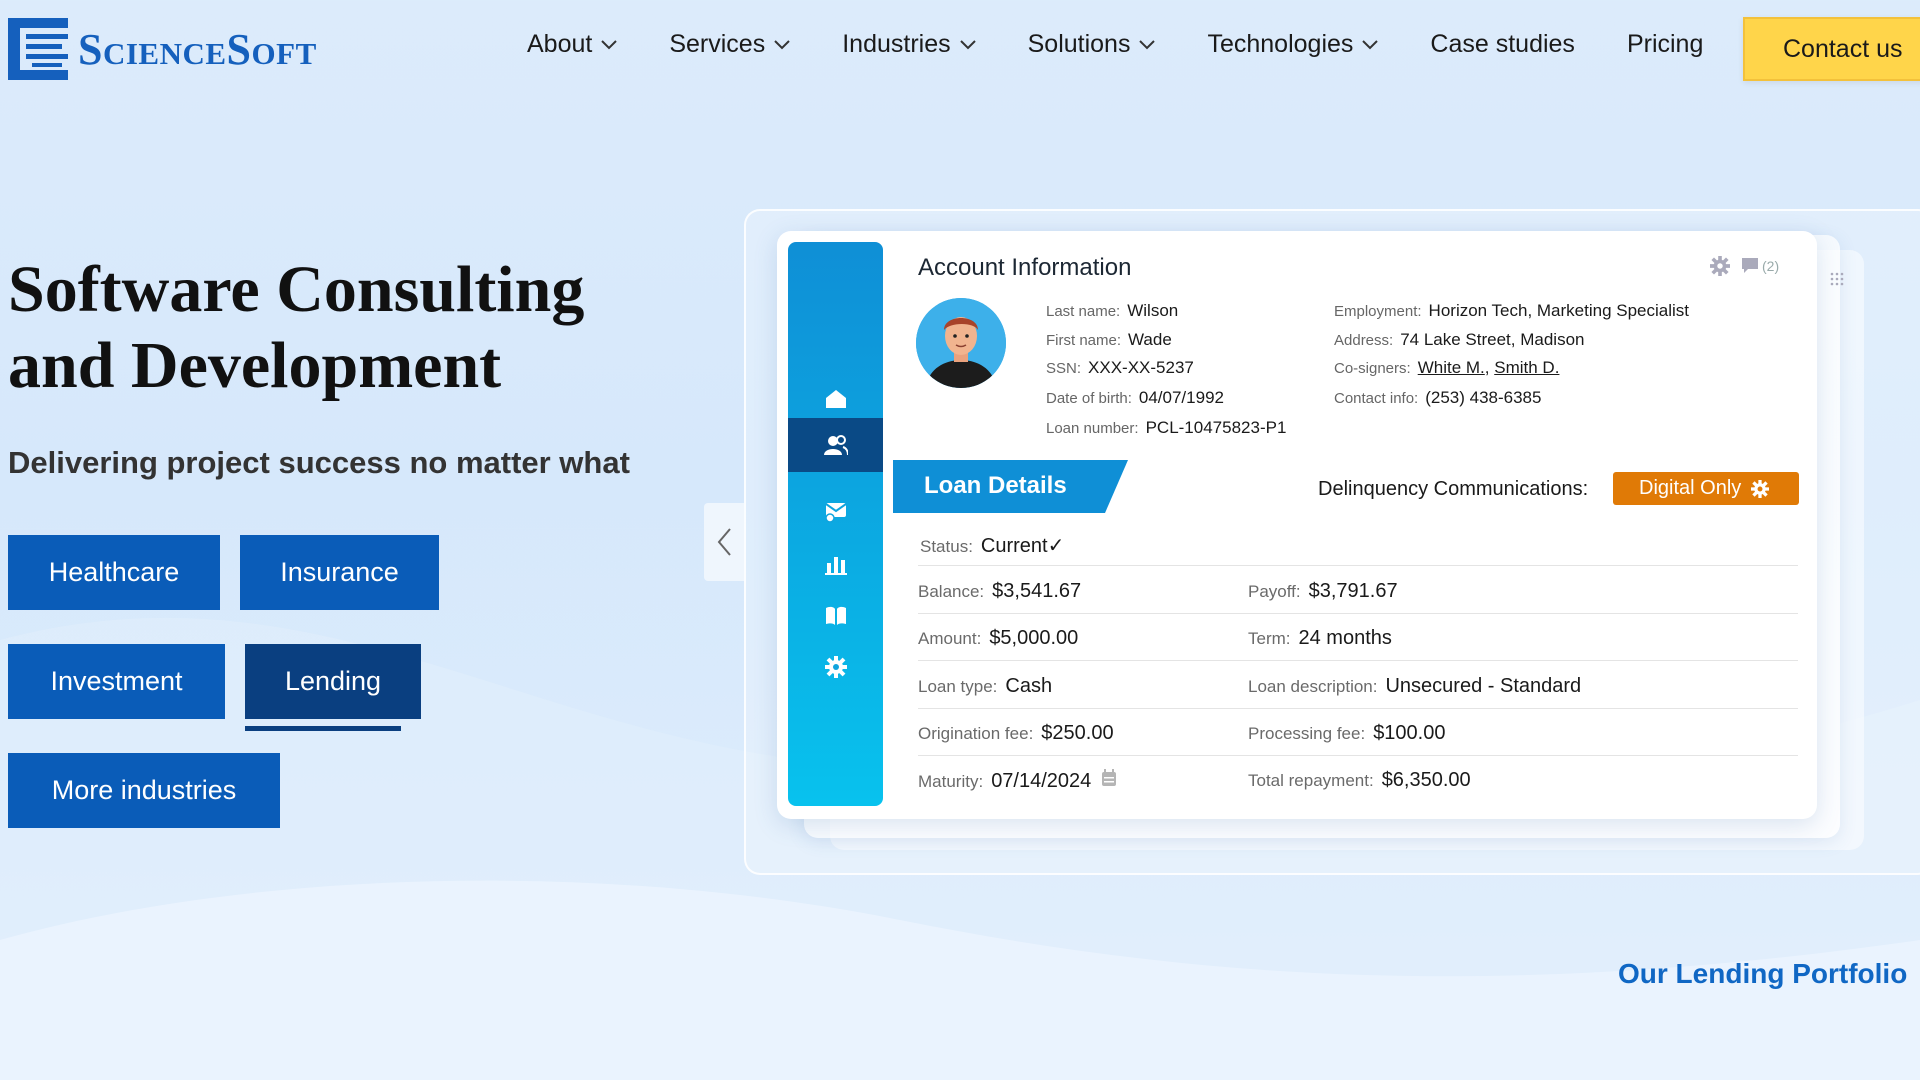  What do you see at coordinates (114, 572) in the screenshot?
I see `industry-button-healthcare: Healthcare` at bounding box center [114, 572].